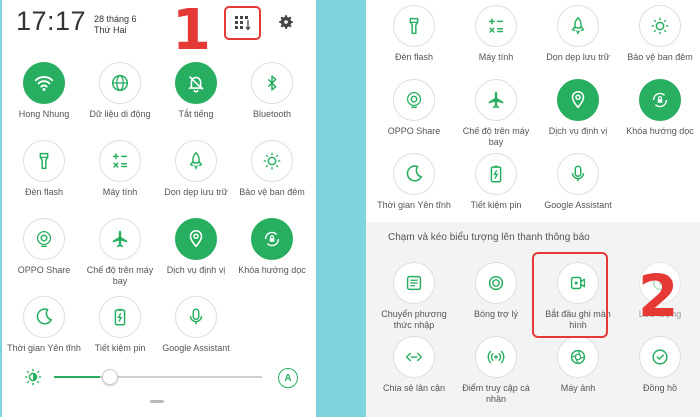 This screenshot has height=417, width=700. Describe the element at coordinates (414, 131) in the screenshot. I see `tile-label: OPPO Share` at that location.